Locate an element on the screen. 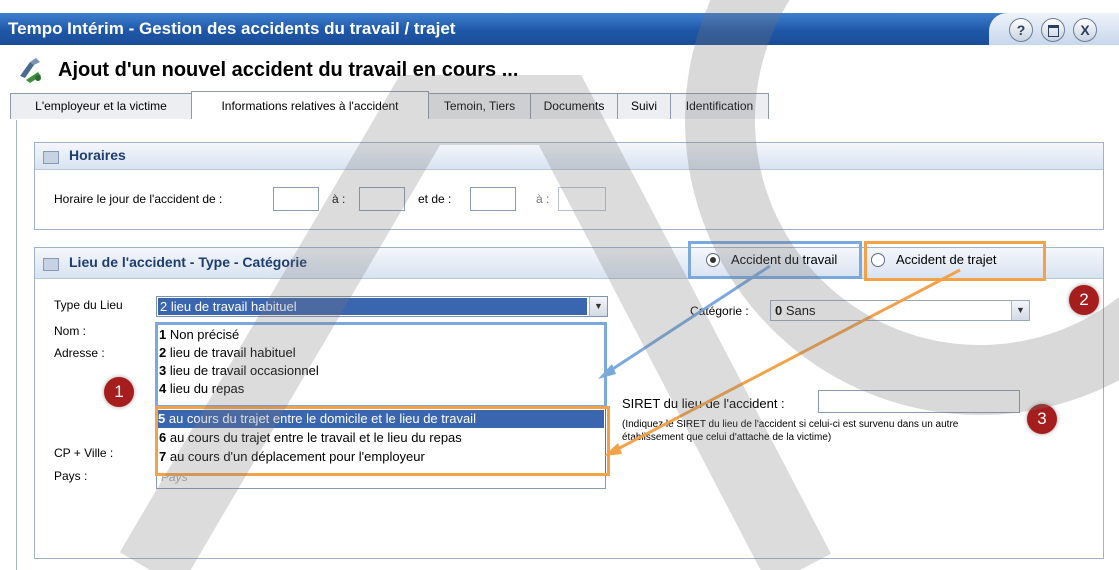 This screenshot has width=1119, height=570. badge-3: 3 is located at coordinates (1042, 419).